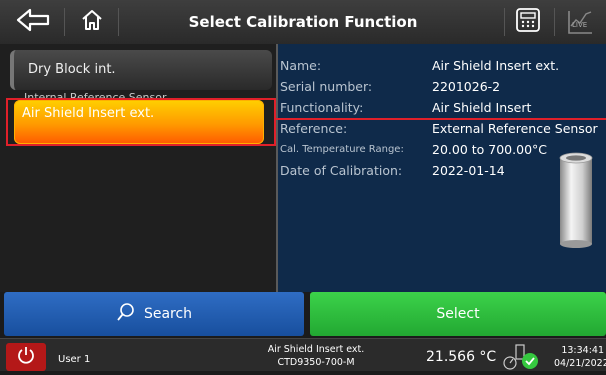 The height and width of the screenshot is (375, 606). I want to click on list-item-air-shield: Air Shield Insert ext., so click(139, 122).